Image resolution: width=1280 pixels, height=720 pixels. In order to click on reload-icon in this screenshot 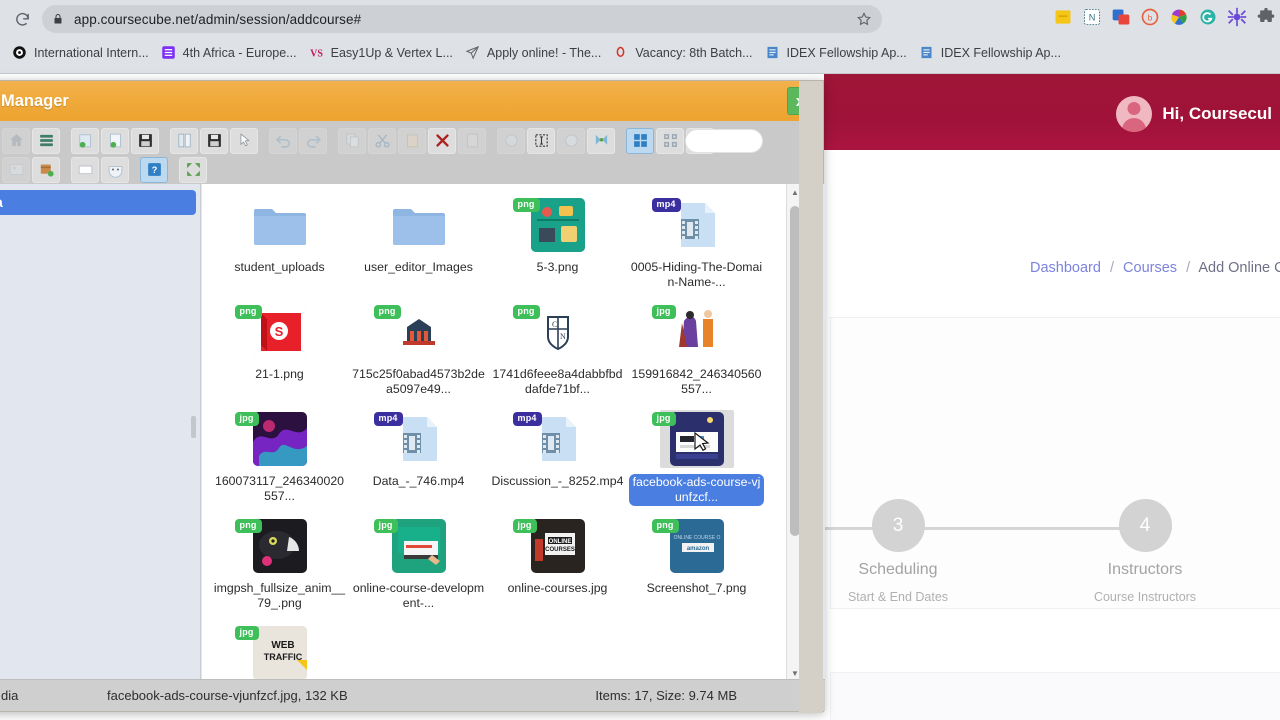, I will do `click(22, 19)`.